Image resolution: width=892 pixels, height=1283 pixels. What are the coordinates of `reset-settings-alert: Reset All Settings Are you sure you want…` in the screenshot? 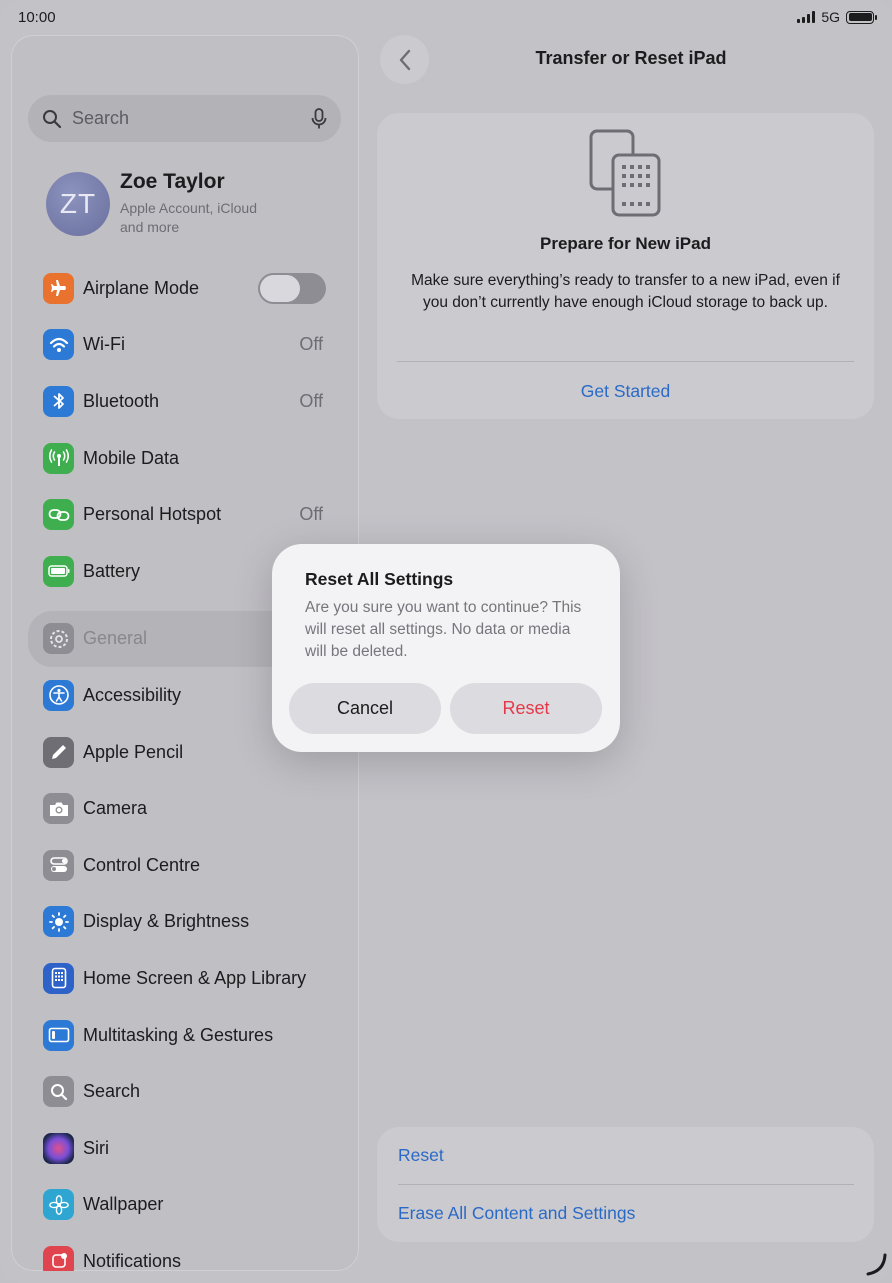 It's located at (446, 648).